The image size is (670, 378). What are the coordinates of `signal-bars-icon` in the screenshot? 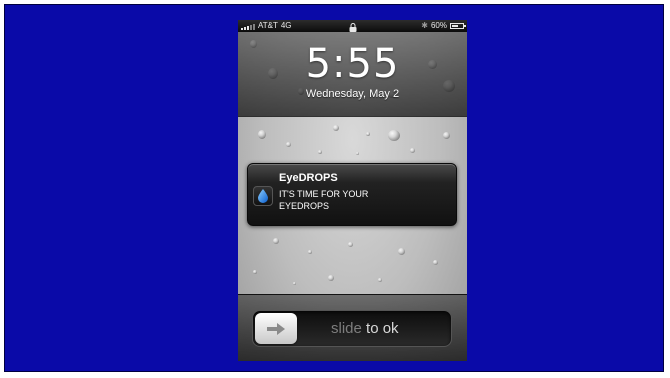 It's located at (248, 26).